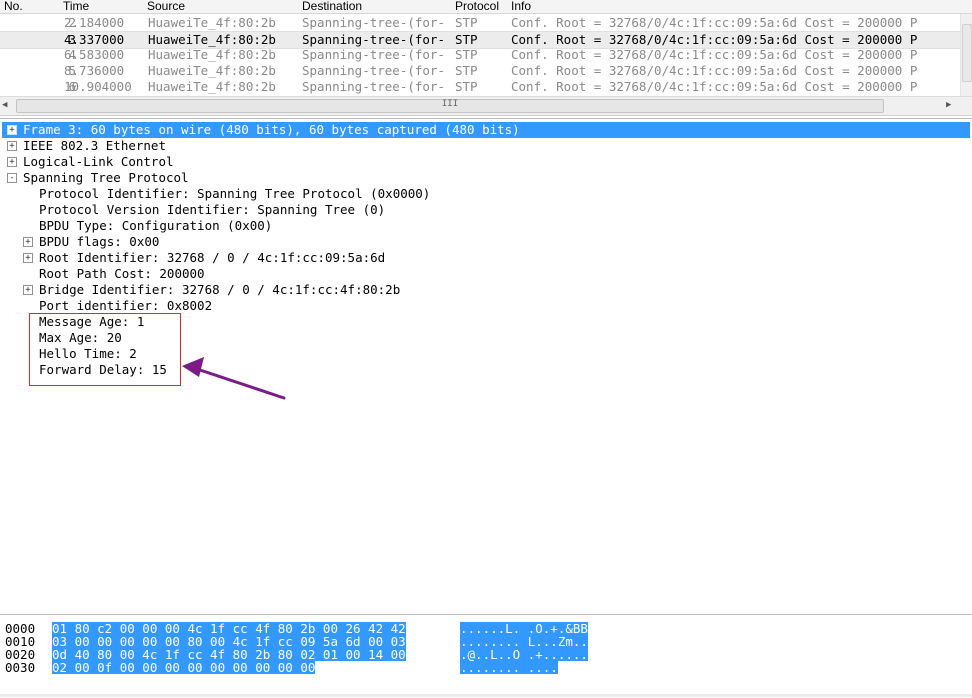 This screenshot has height=698, width=972. Describe the element at coordinates (94, 22) in the screenshot. I see `packet-time: 2.184000` at that location.